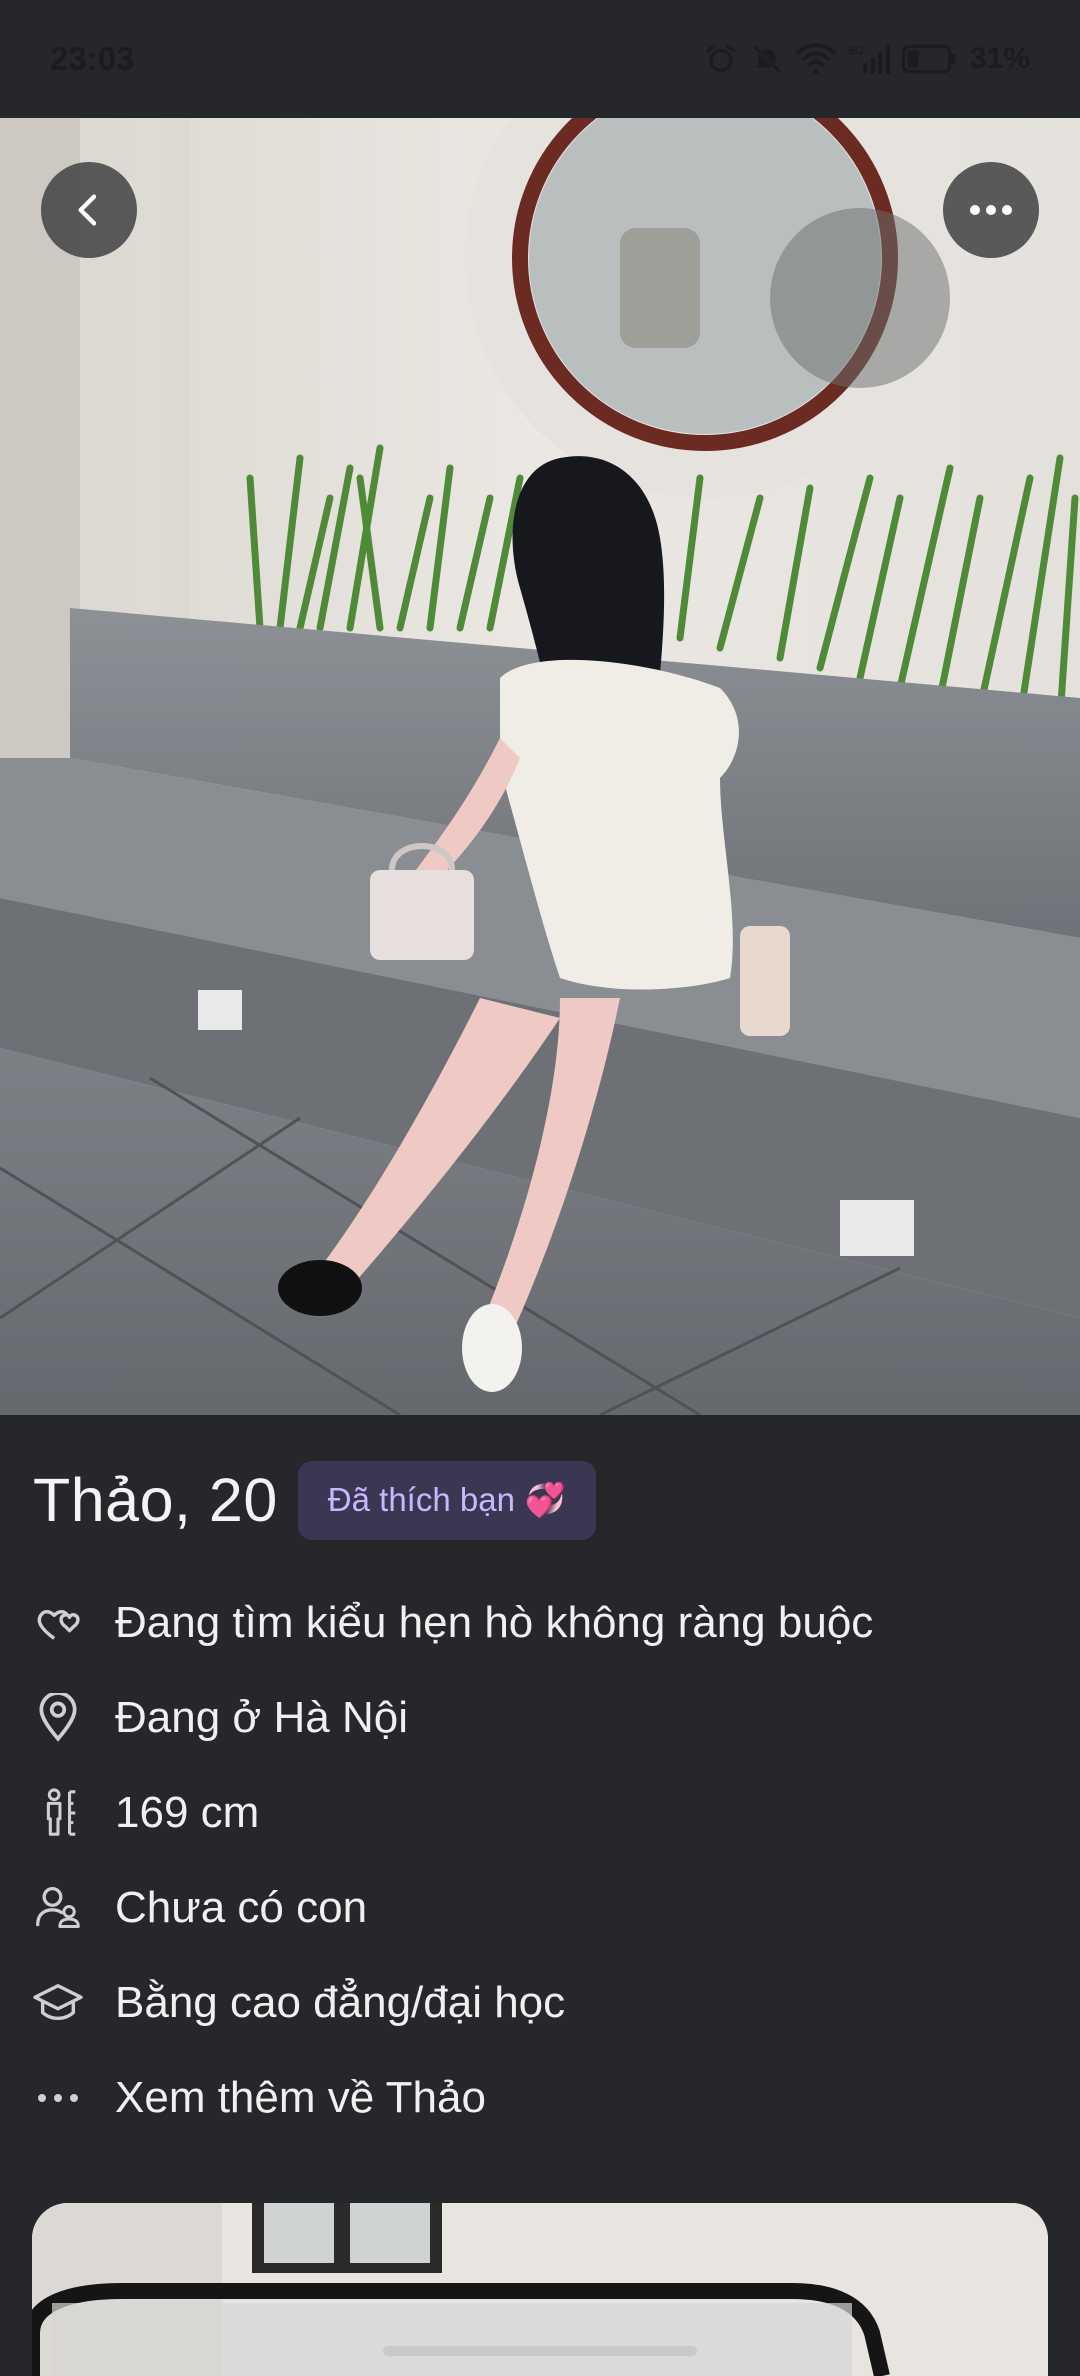  I want to click on see-more-about-link: Xem thêm về Thảo, so click(533, 2097).